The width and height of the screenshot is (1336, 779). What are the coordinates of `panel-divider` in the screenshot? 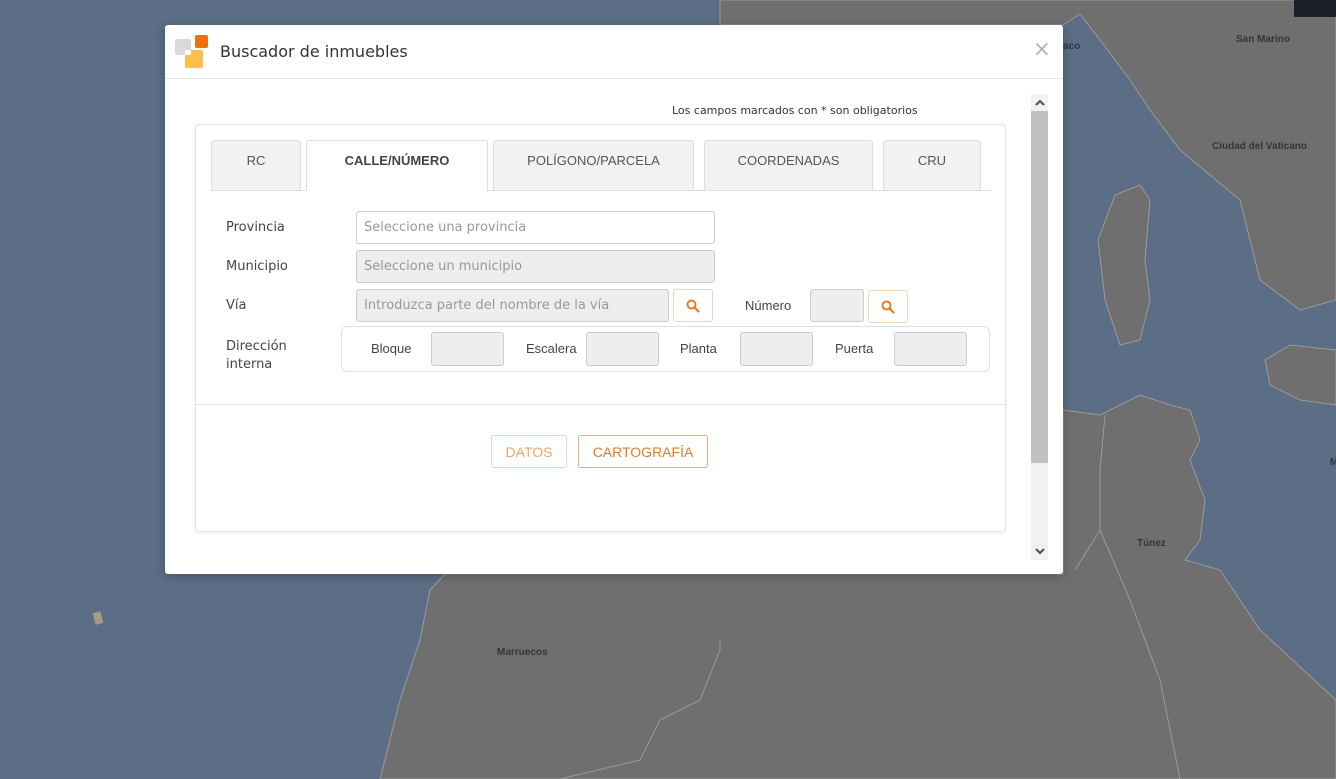 It's located at (600, 404).